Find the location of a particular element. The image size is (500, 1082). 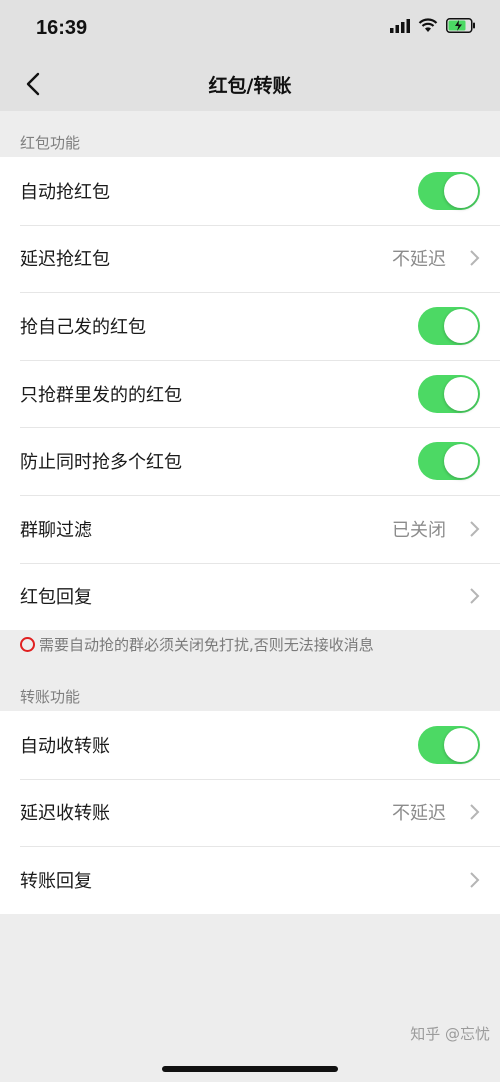

group-only-toggle is located at coordinates (449, 393).